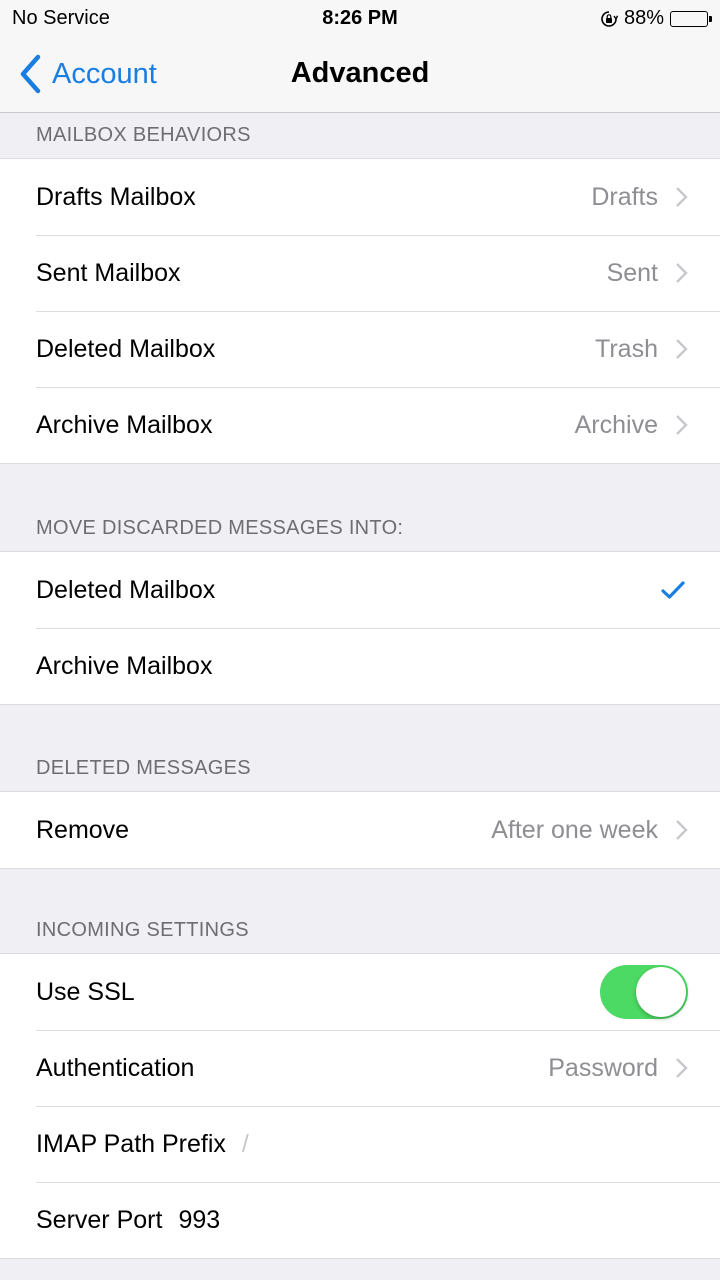 The image size is (720, 1280). What do you see at coordinates (360, 19) in the screenshot?
I see `status-bar: No Service 8:26 PM 88%` at bounding box center [360, 19].